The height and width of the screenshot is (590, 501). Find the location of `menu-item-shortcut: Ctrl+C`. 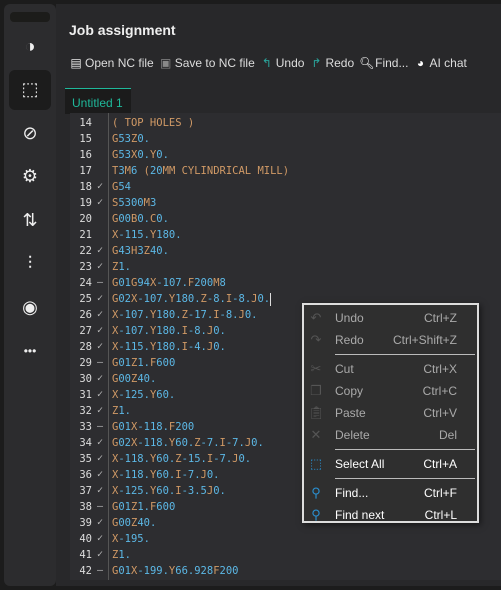

menu-item-shortcut: Ctrl+C is located at coordinates (439, 391).